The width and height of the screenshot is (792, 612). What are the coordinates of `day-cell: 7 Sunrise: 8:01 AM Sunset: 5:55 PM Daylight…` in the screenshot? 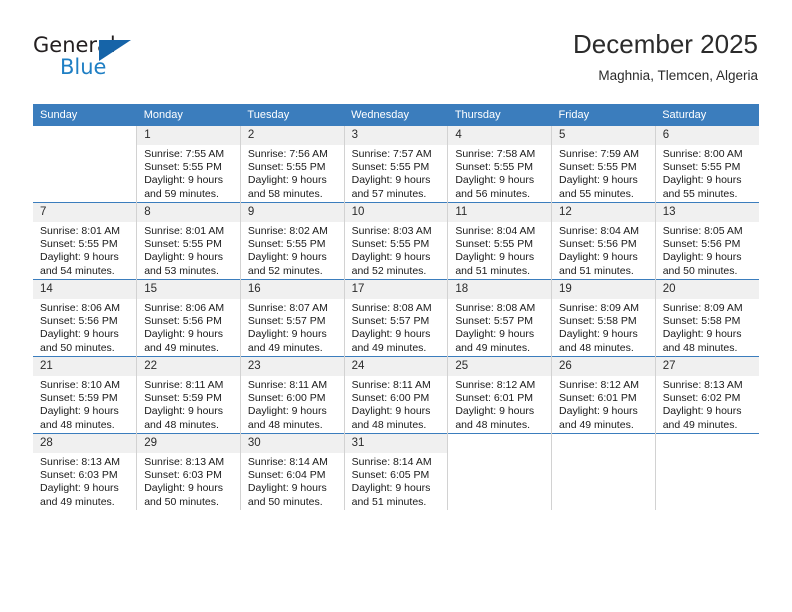 It's located at (85, 241).